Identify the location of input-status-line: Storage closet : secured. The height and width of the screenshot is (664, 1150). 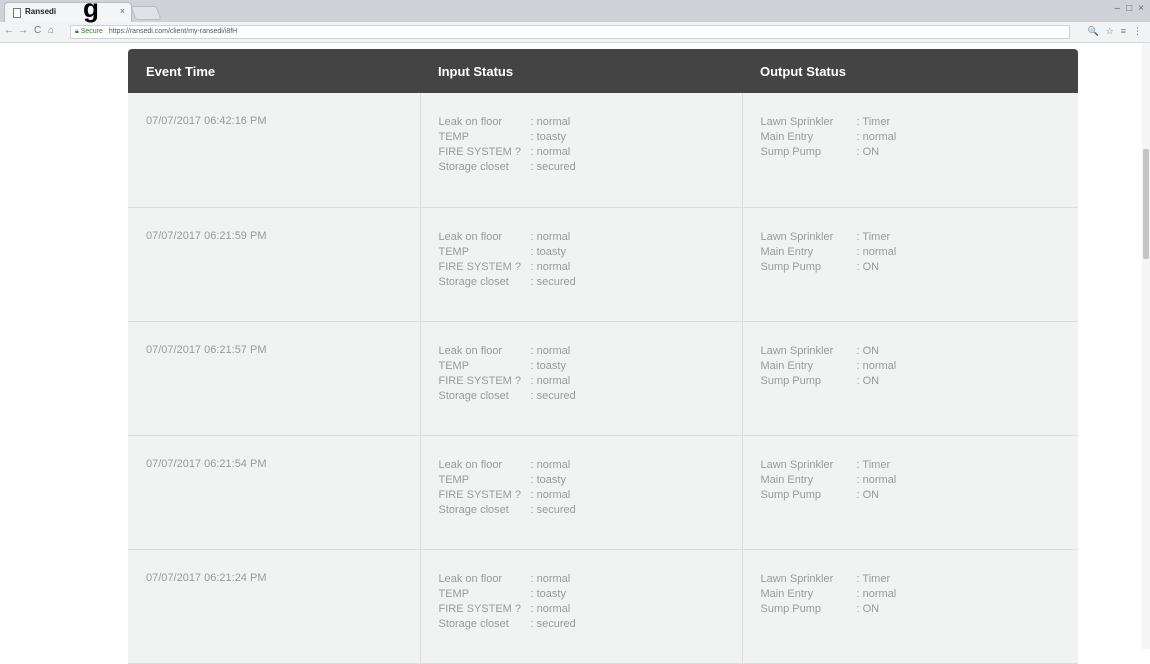
(590, 396).